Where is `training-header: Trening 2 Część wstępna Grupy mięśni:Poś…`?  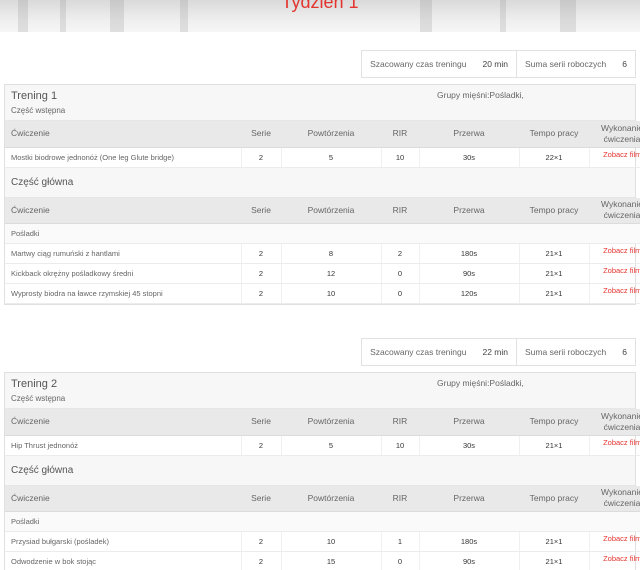 training-header: Trening 2 Część wstępna Grupy mięśni:Poś… is located at coordinates (320, 391).